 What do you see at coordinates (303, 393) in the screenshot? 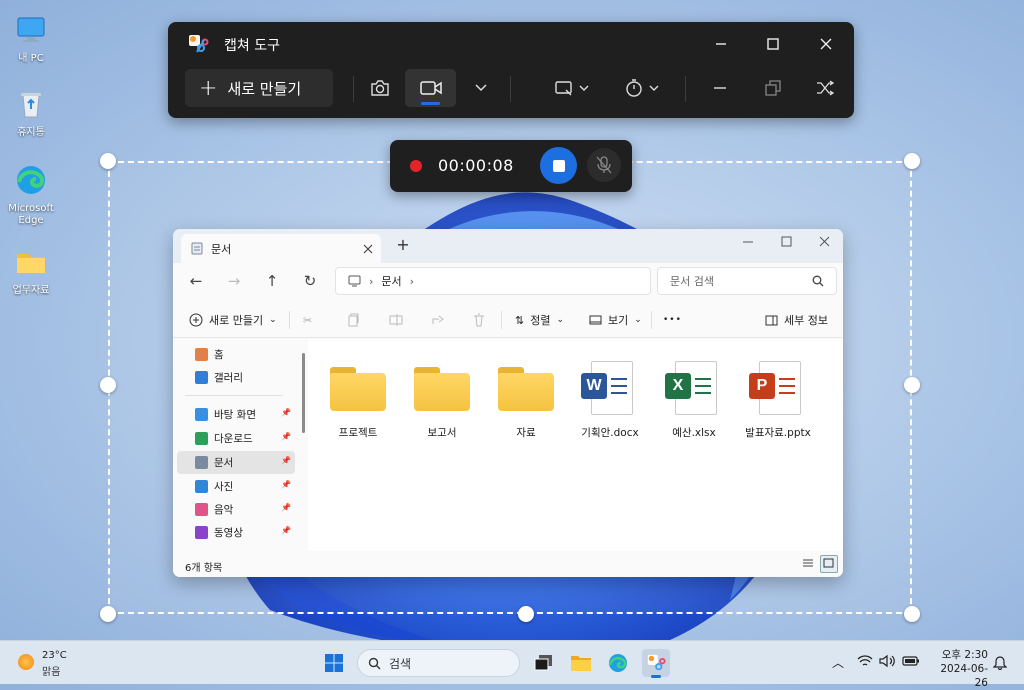
I see `navigation-scrollbar` at bounding box center [303, 393].